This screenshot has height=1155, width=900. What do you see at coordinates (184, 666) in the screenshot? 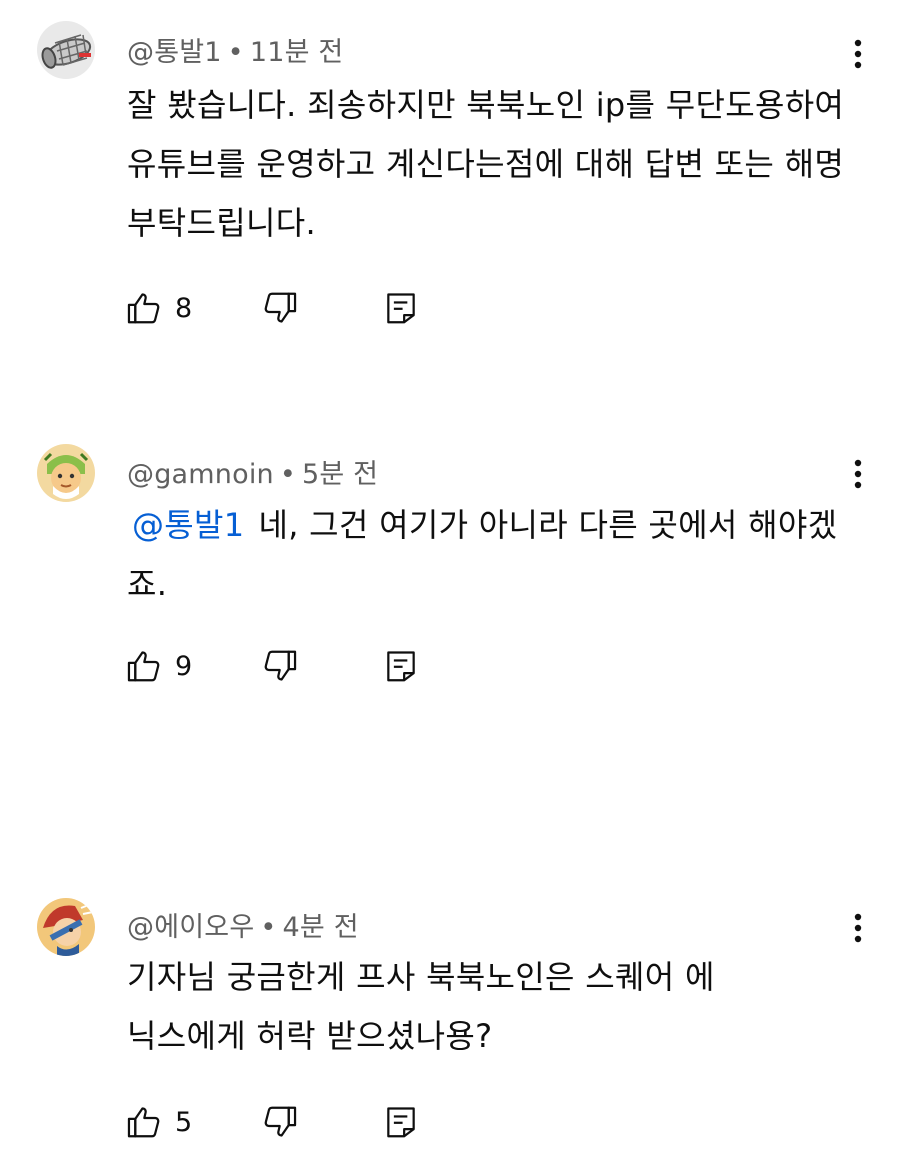
I see `like-count: 9` at bounding box center [184, 666].